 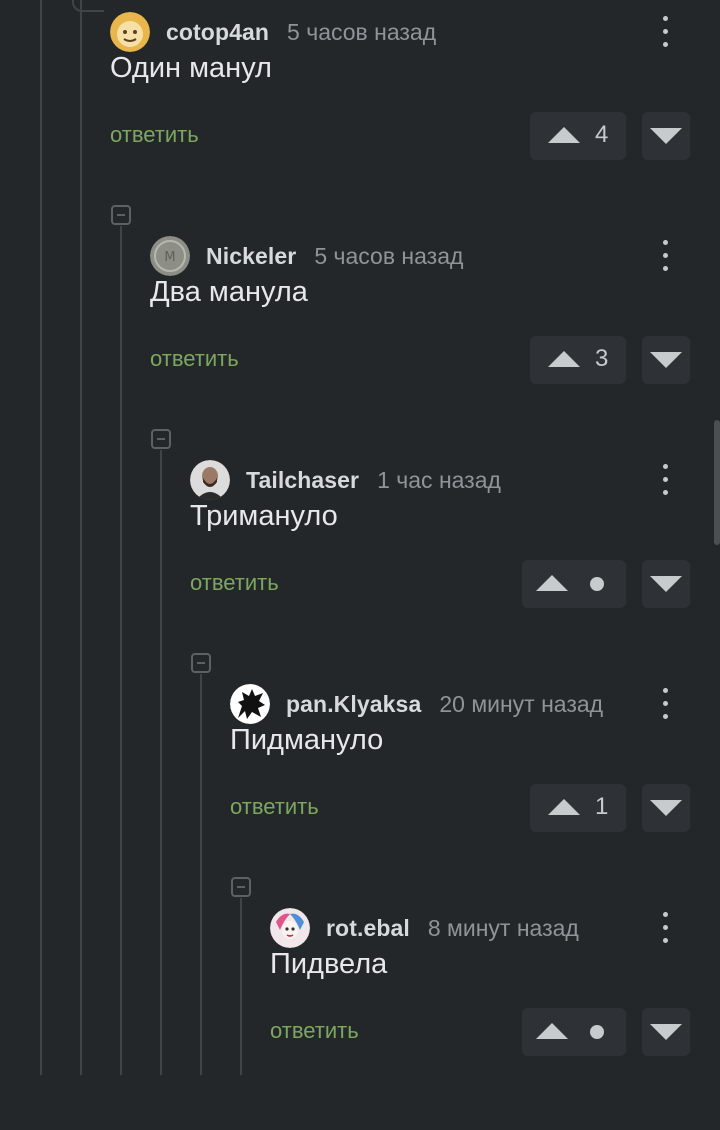 I want to click on comment-header: cotop4an 5 часов назад, so click(x=273, y=32).